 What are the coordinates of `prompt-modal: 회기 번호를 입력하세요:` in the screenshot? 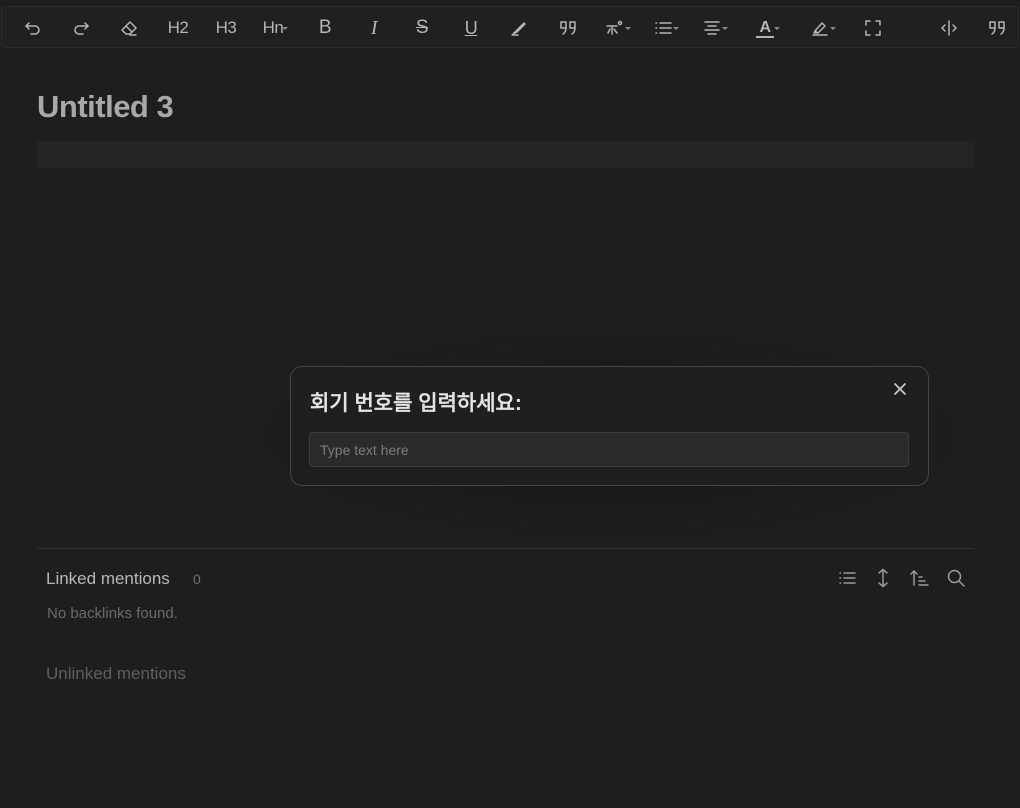 It's located at (609, 426).